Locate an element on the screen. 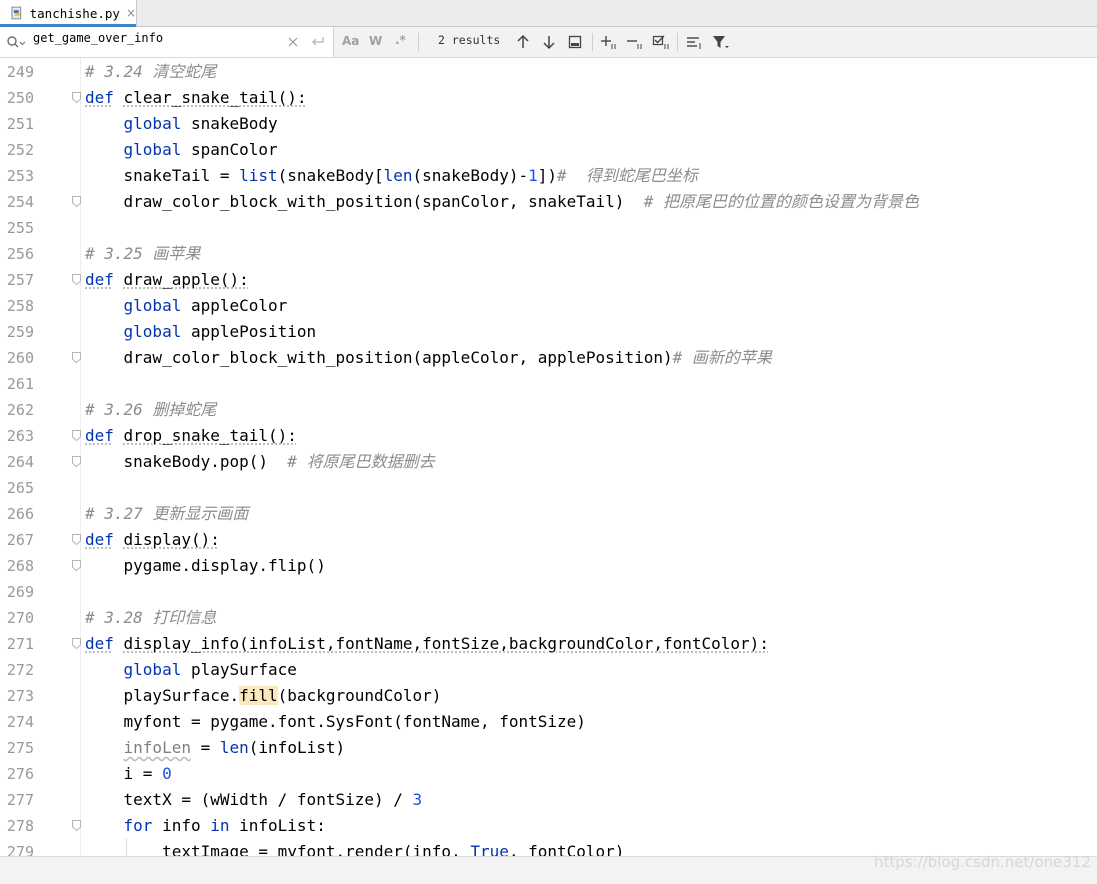 This screenshot has width=1097, height=884. code-token: infoList: is located at coordinates (277, 825).